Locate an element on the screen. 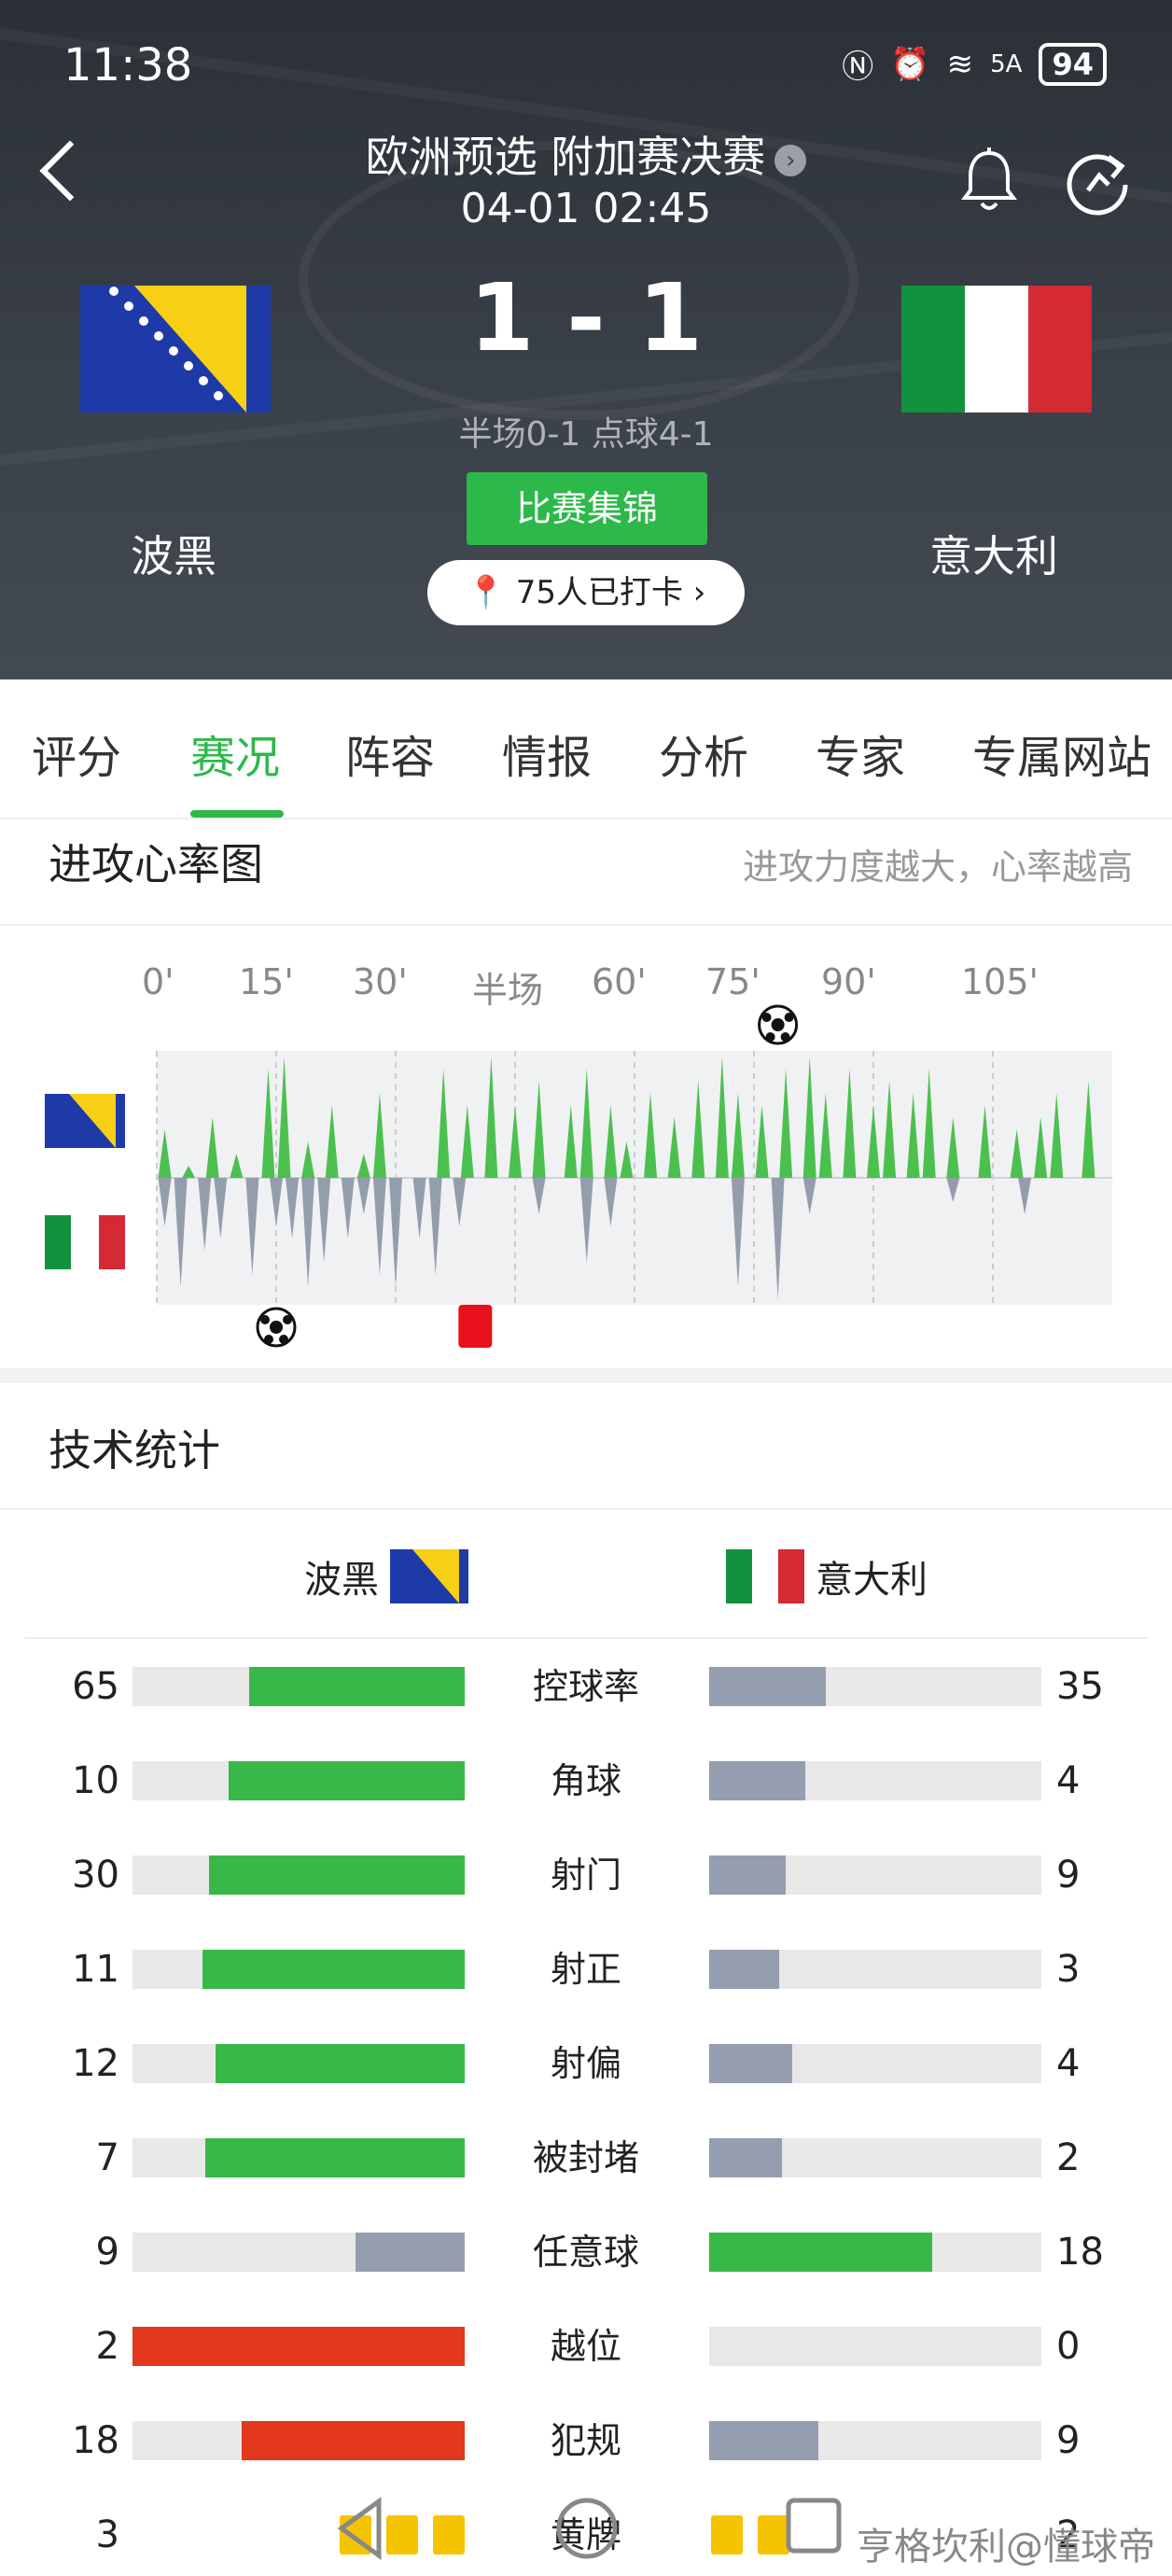 The image size is (1172, 2576). stat-away-value: 9 is located at coordinates (1068, 2440).